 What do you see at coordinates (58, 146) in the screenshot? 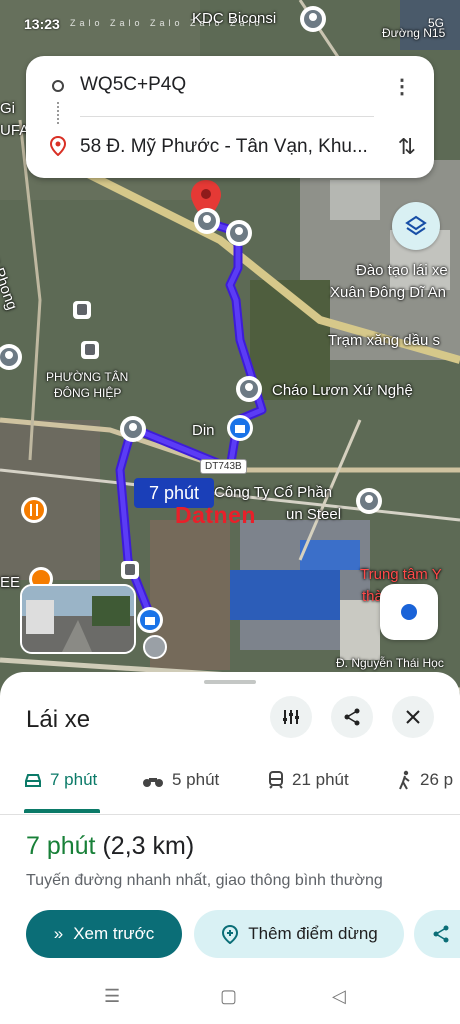
I see `destination-marker-icon` at bounding box center [58, 146].